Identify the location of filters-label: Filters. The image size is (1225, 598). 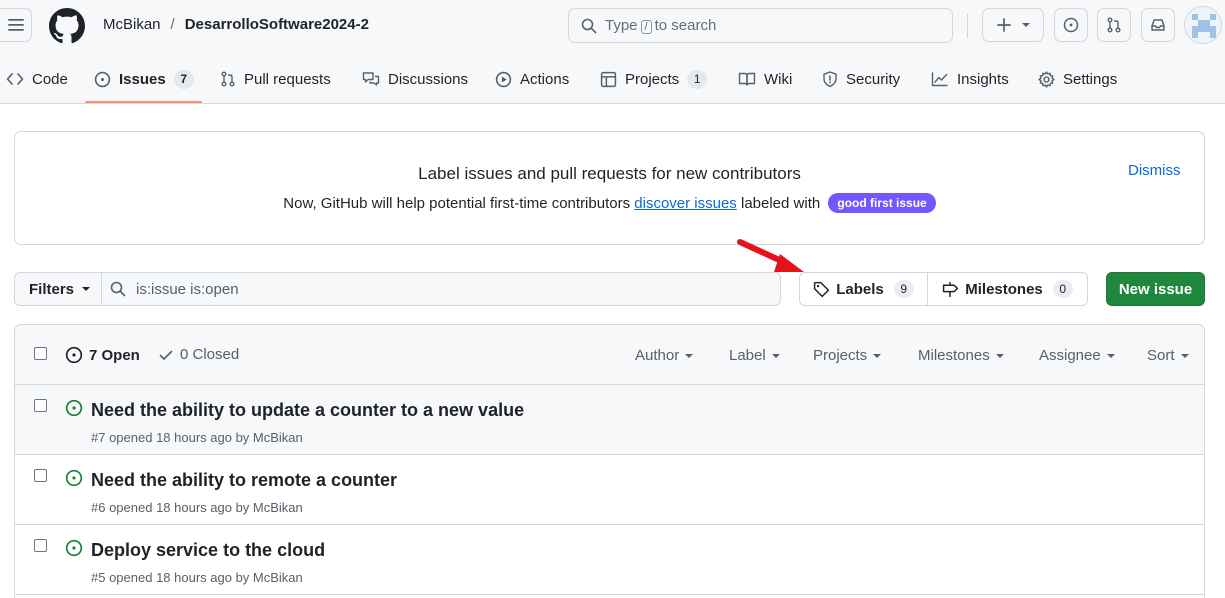
(52, 289).